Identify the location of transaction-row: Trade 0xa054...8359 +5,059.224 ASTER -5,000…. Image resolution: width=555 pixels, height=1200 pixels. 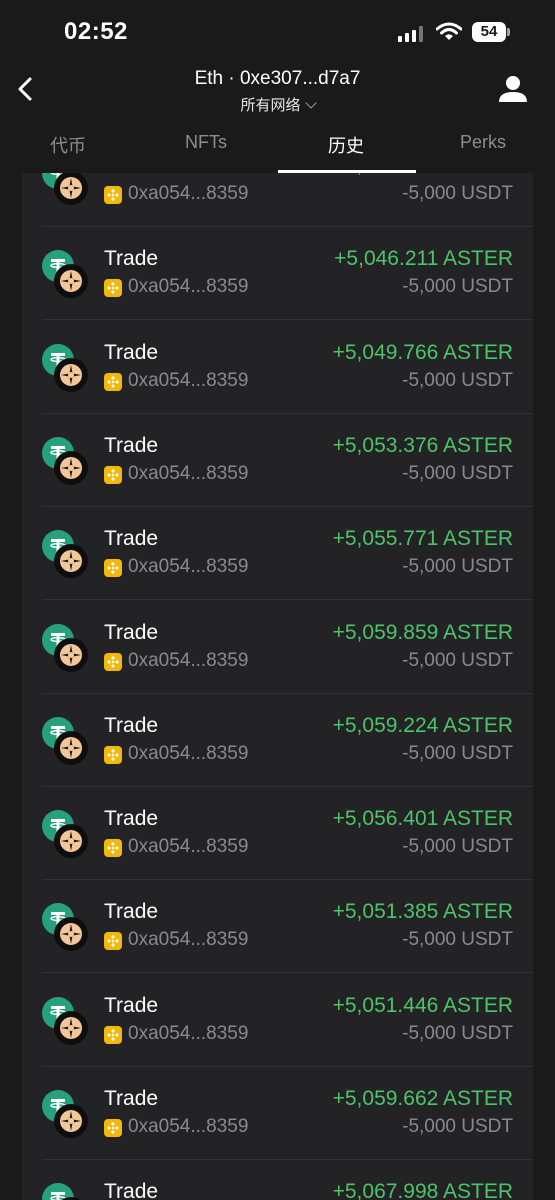
(287, 740).